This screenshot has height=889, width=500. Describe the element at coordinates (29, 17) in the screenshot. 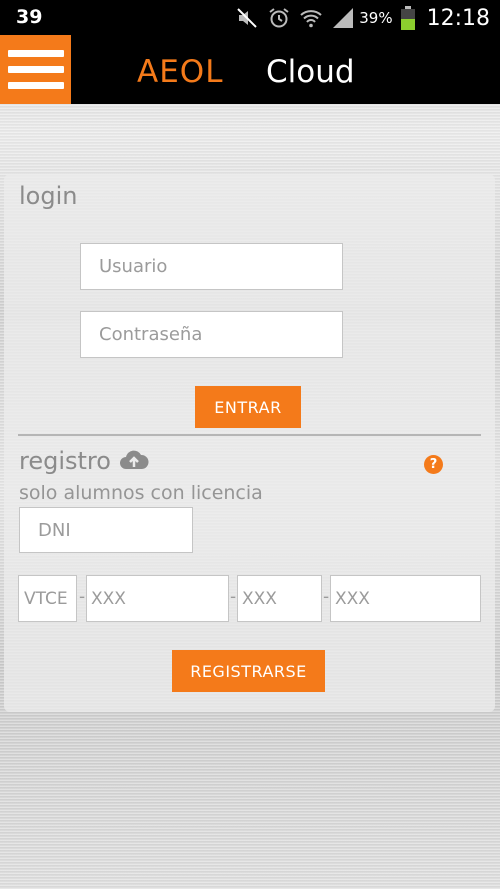

I see `notification-count: 39` at that location.